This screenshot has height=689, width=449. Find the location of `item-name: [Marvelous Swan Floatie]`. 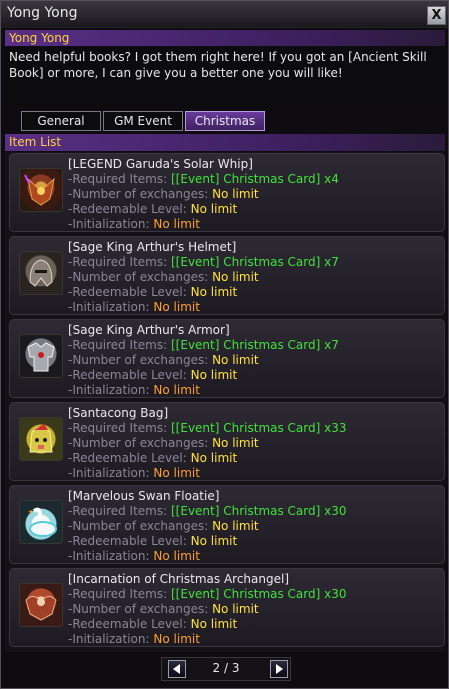

item-name: [Marvelous Swan Floatie] is located at coordinates (144, 496).